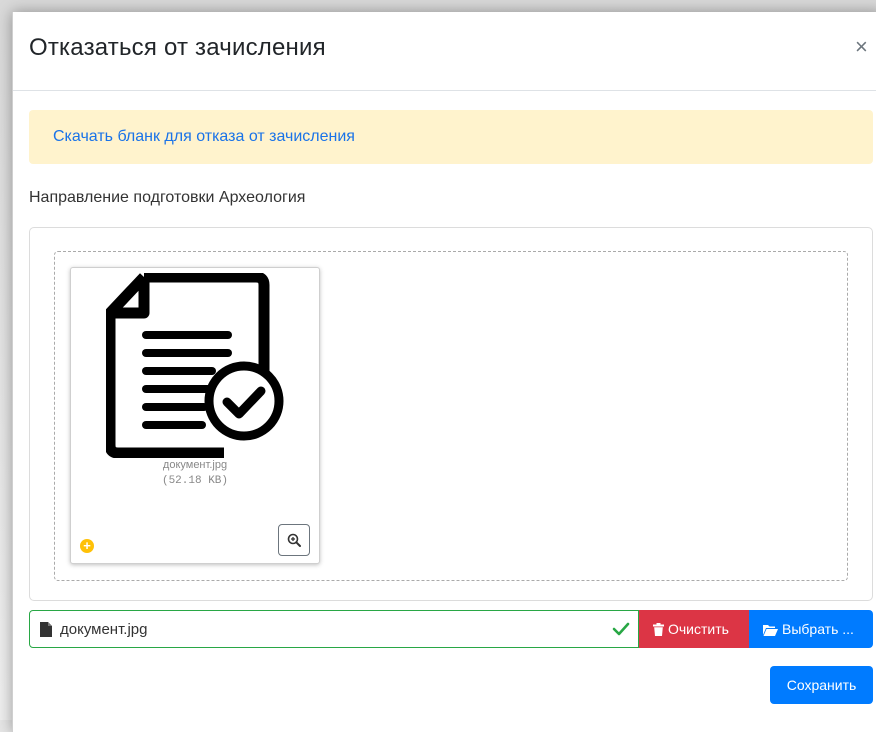 This screenshot has width=876, height=732. What do you see at coordinates (770, 630) in the screenshot?
I see `folder-open-icon` at bounding box center [770, 630].